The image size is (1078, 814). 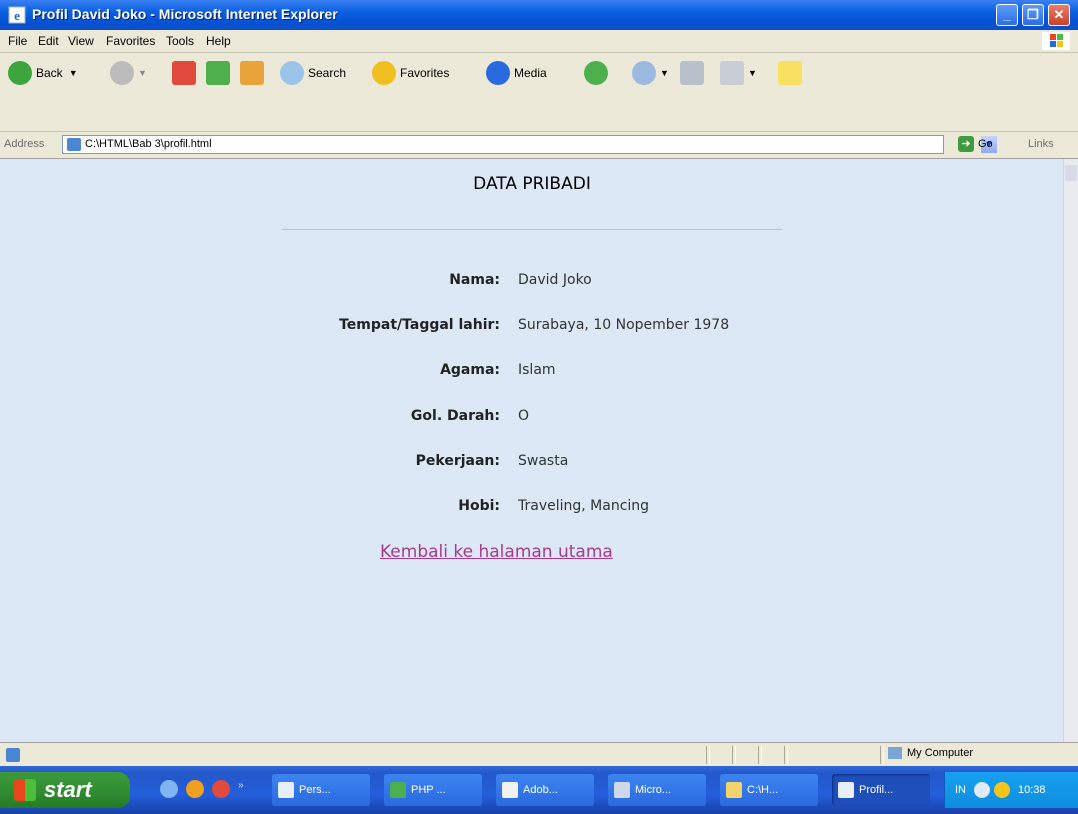 What do you see at coordinates (524, 416) in the screenshot?
I see `profile-value: O` at bounding box center [524, 416].